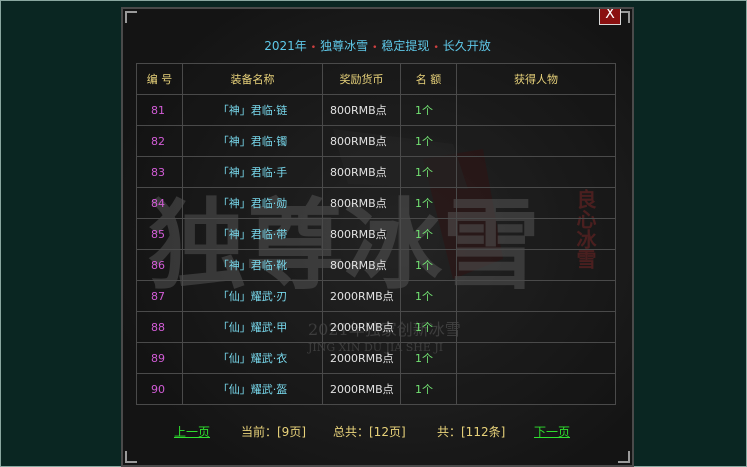  I want to click on prev-page-link: 上一页, so click(192, 431).